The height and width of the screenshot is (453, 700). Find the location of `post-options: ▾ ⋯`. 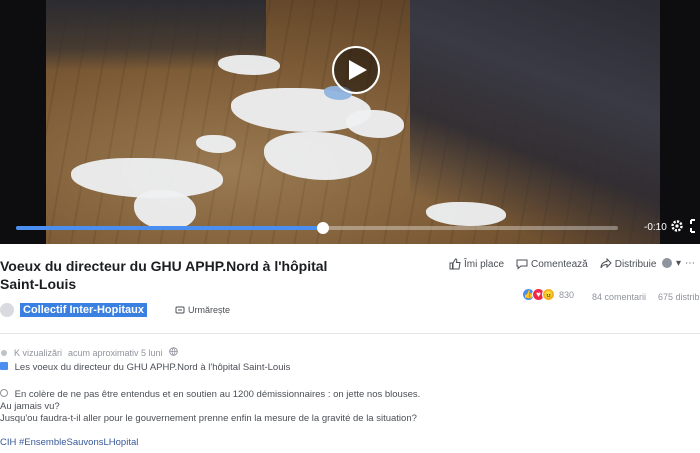

post-options: ▾ ⋯ is located at coordinates (678, 263).